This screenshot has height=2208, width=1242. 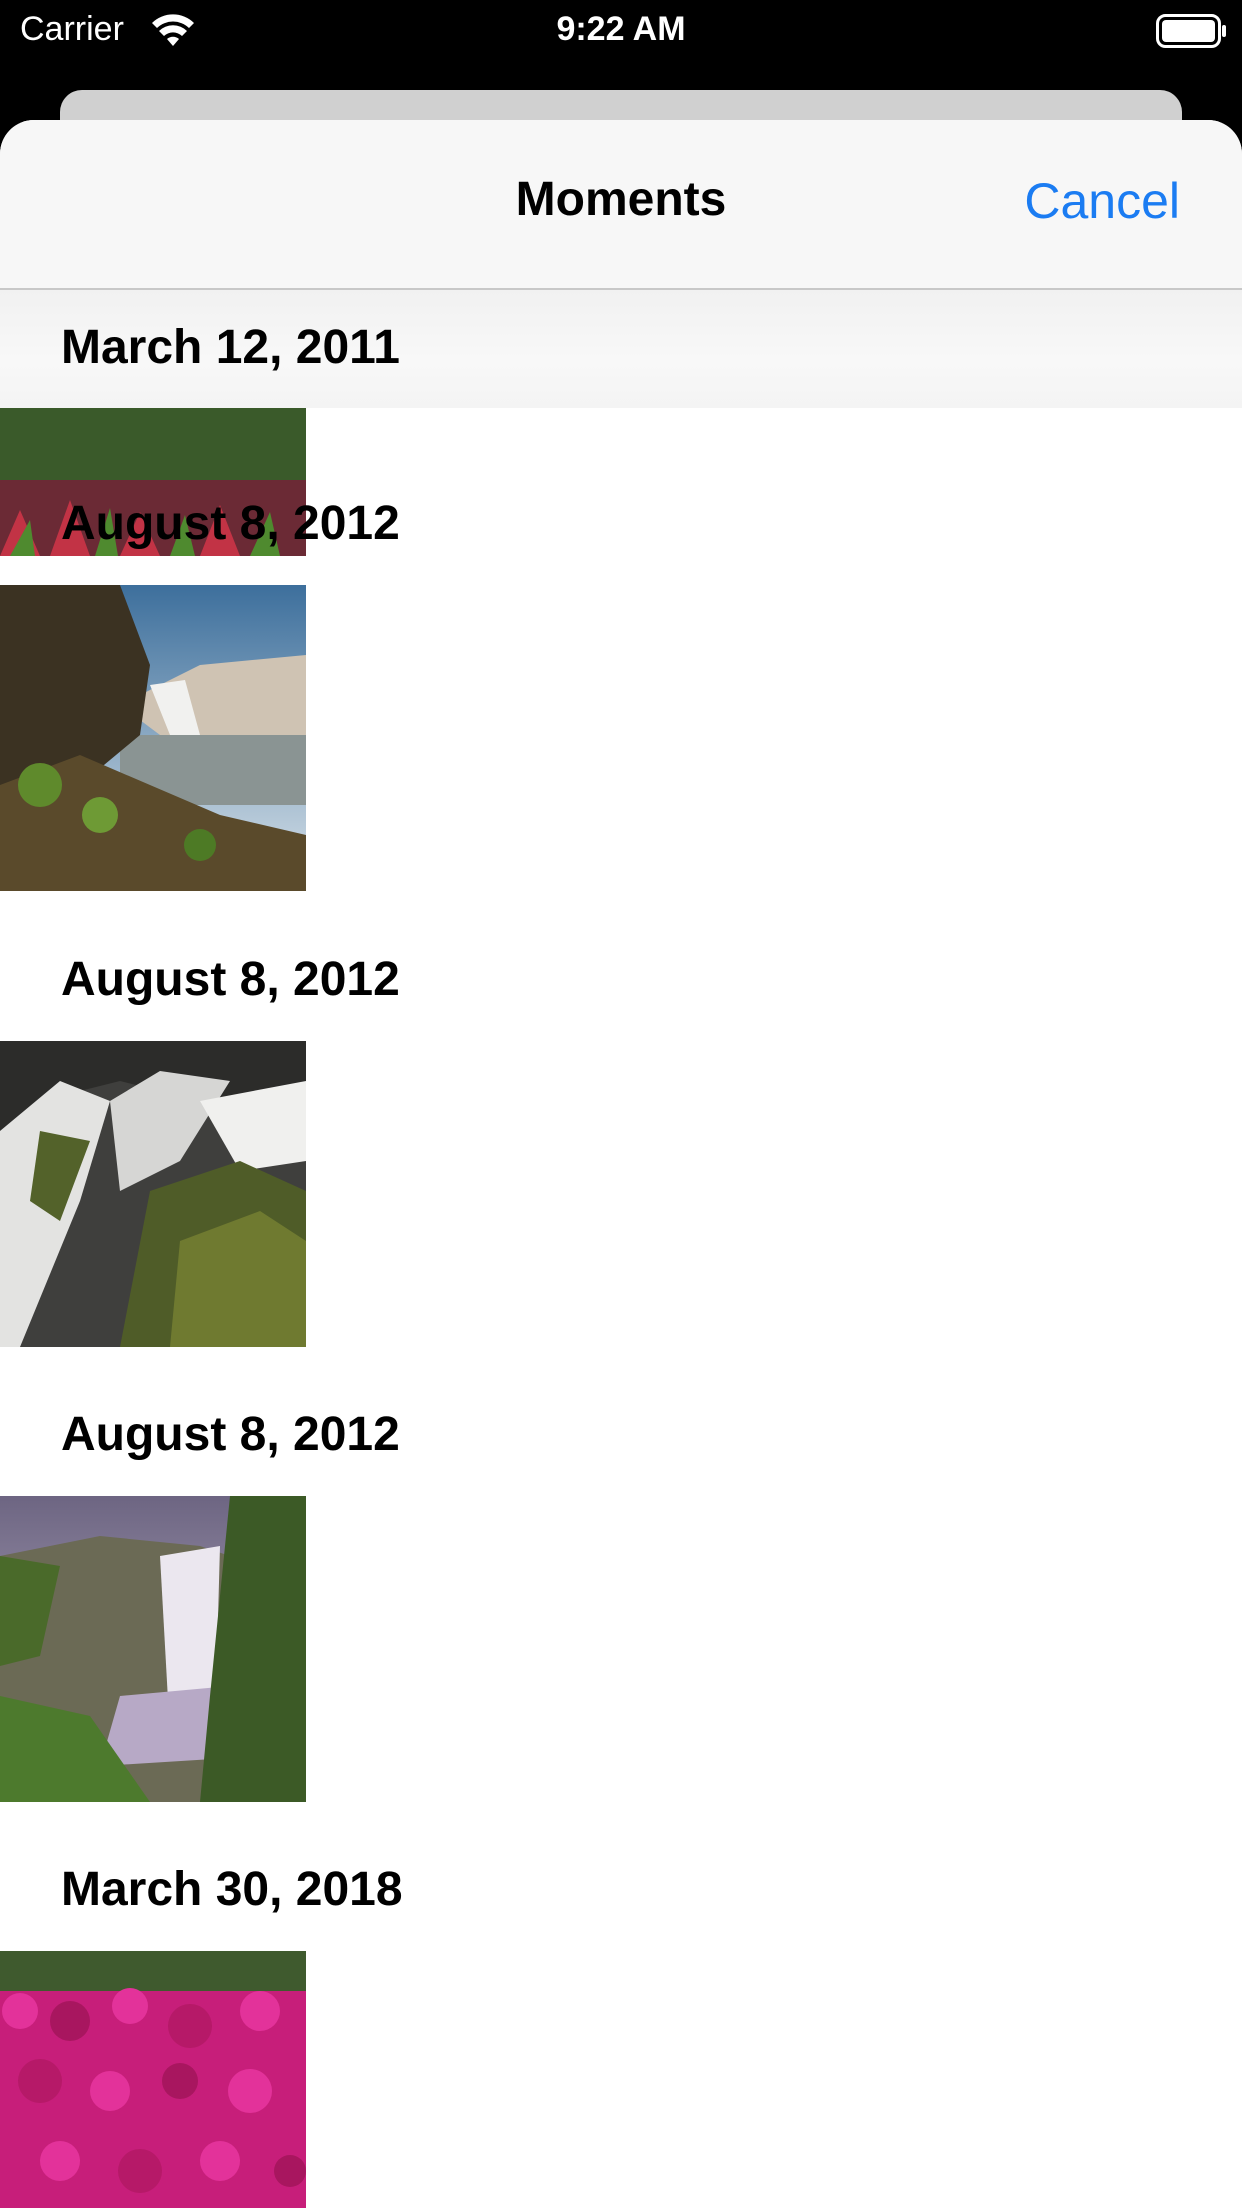 I want to click on photo-thumbnail-magenta-flowers, so click(x=153, y=2079).